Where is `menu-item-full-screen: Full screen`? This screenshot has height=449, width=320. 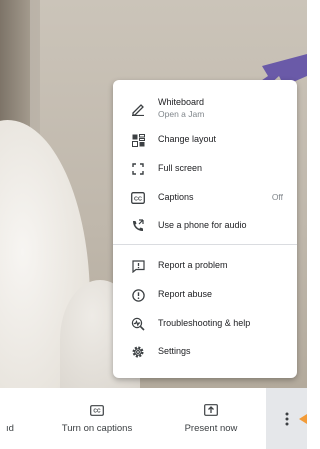
menu-item-full-screen: Full screen is located at coordinates (205, 169).